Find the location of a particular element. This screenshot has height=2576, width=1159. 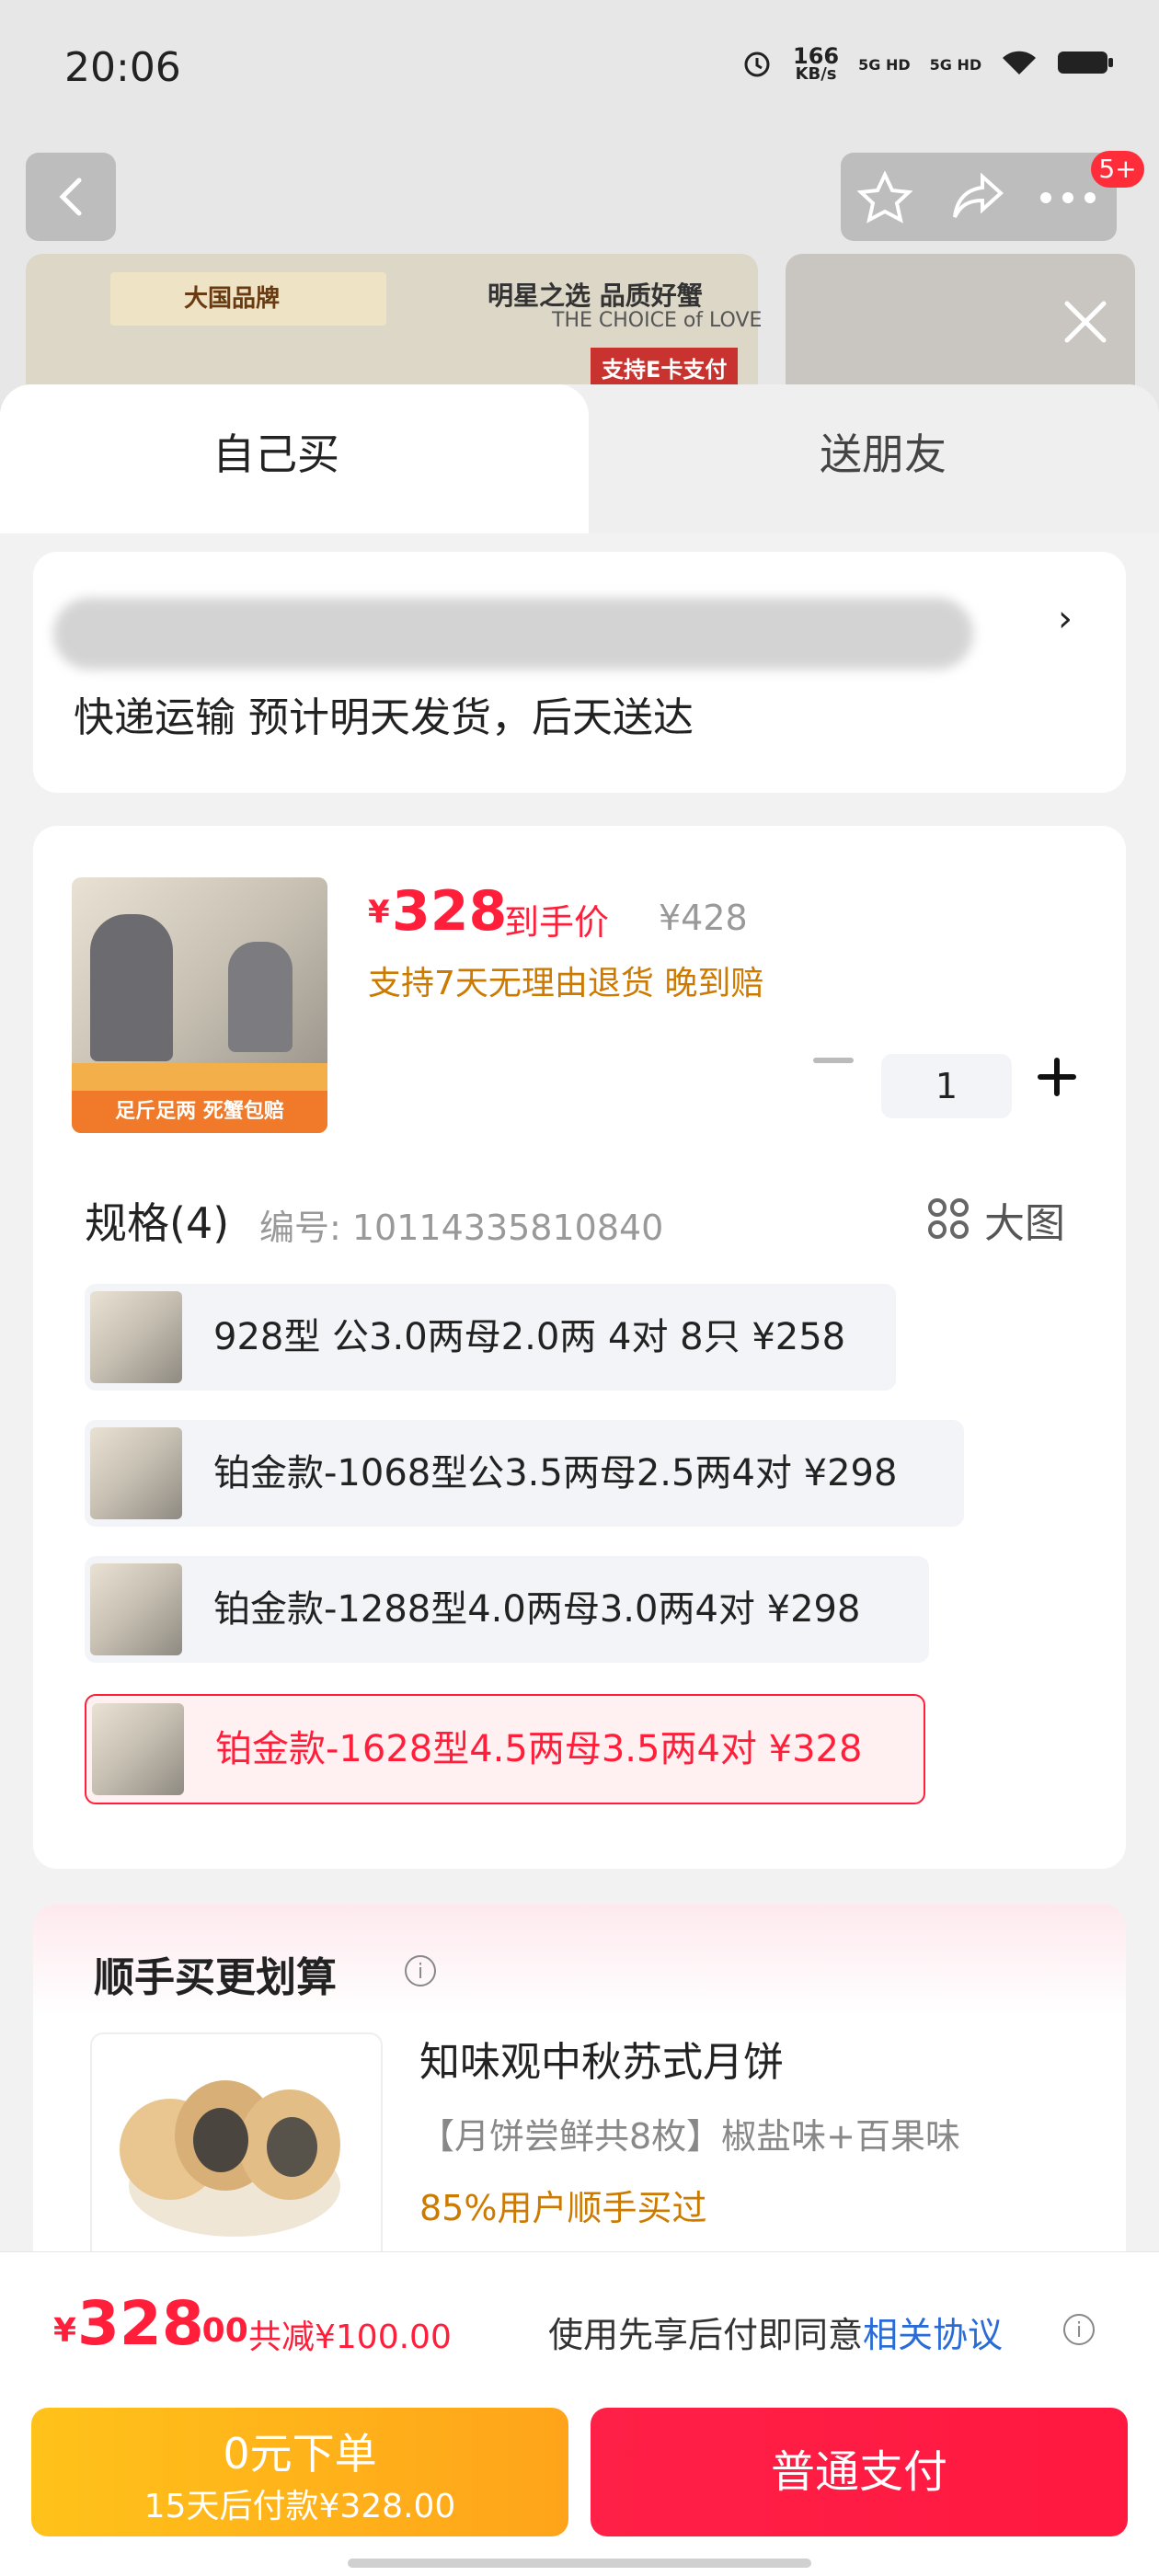

product-image: 足斤足两 死蟹包赔 is located at coordinates (199, 1005).